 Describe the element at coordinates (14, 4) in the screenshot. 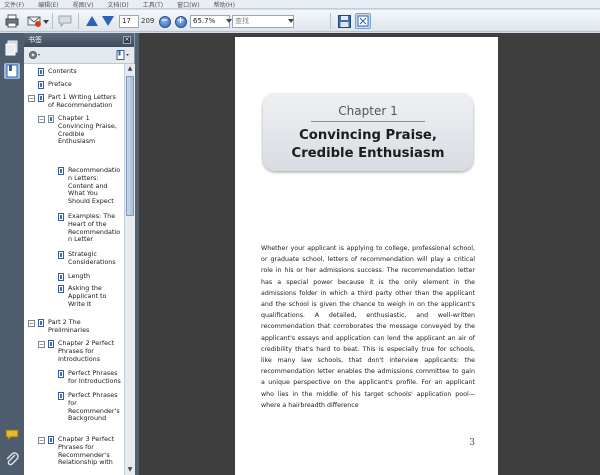

I see `menu-file: 文件(F)` at that location.